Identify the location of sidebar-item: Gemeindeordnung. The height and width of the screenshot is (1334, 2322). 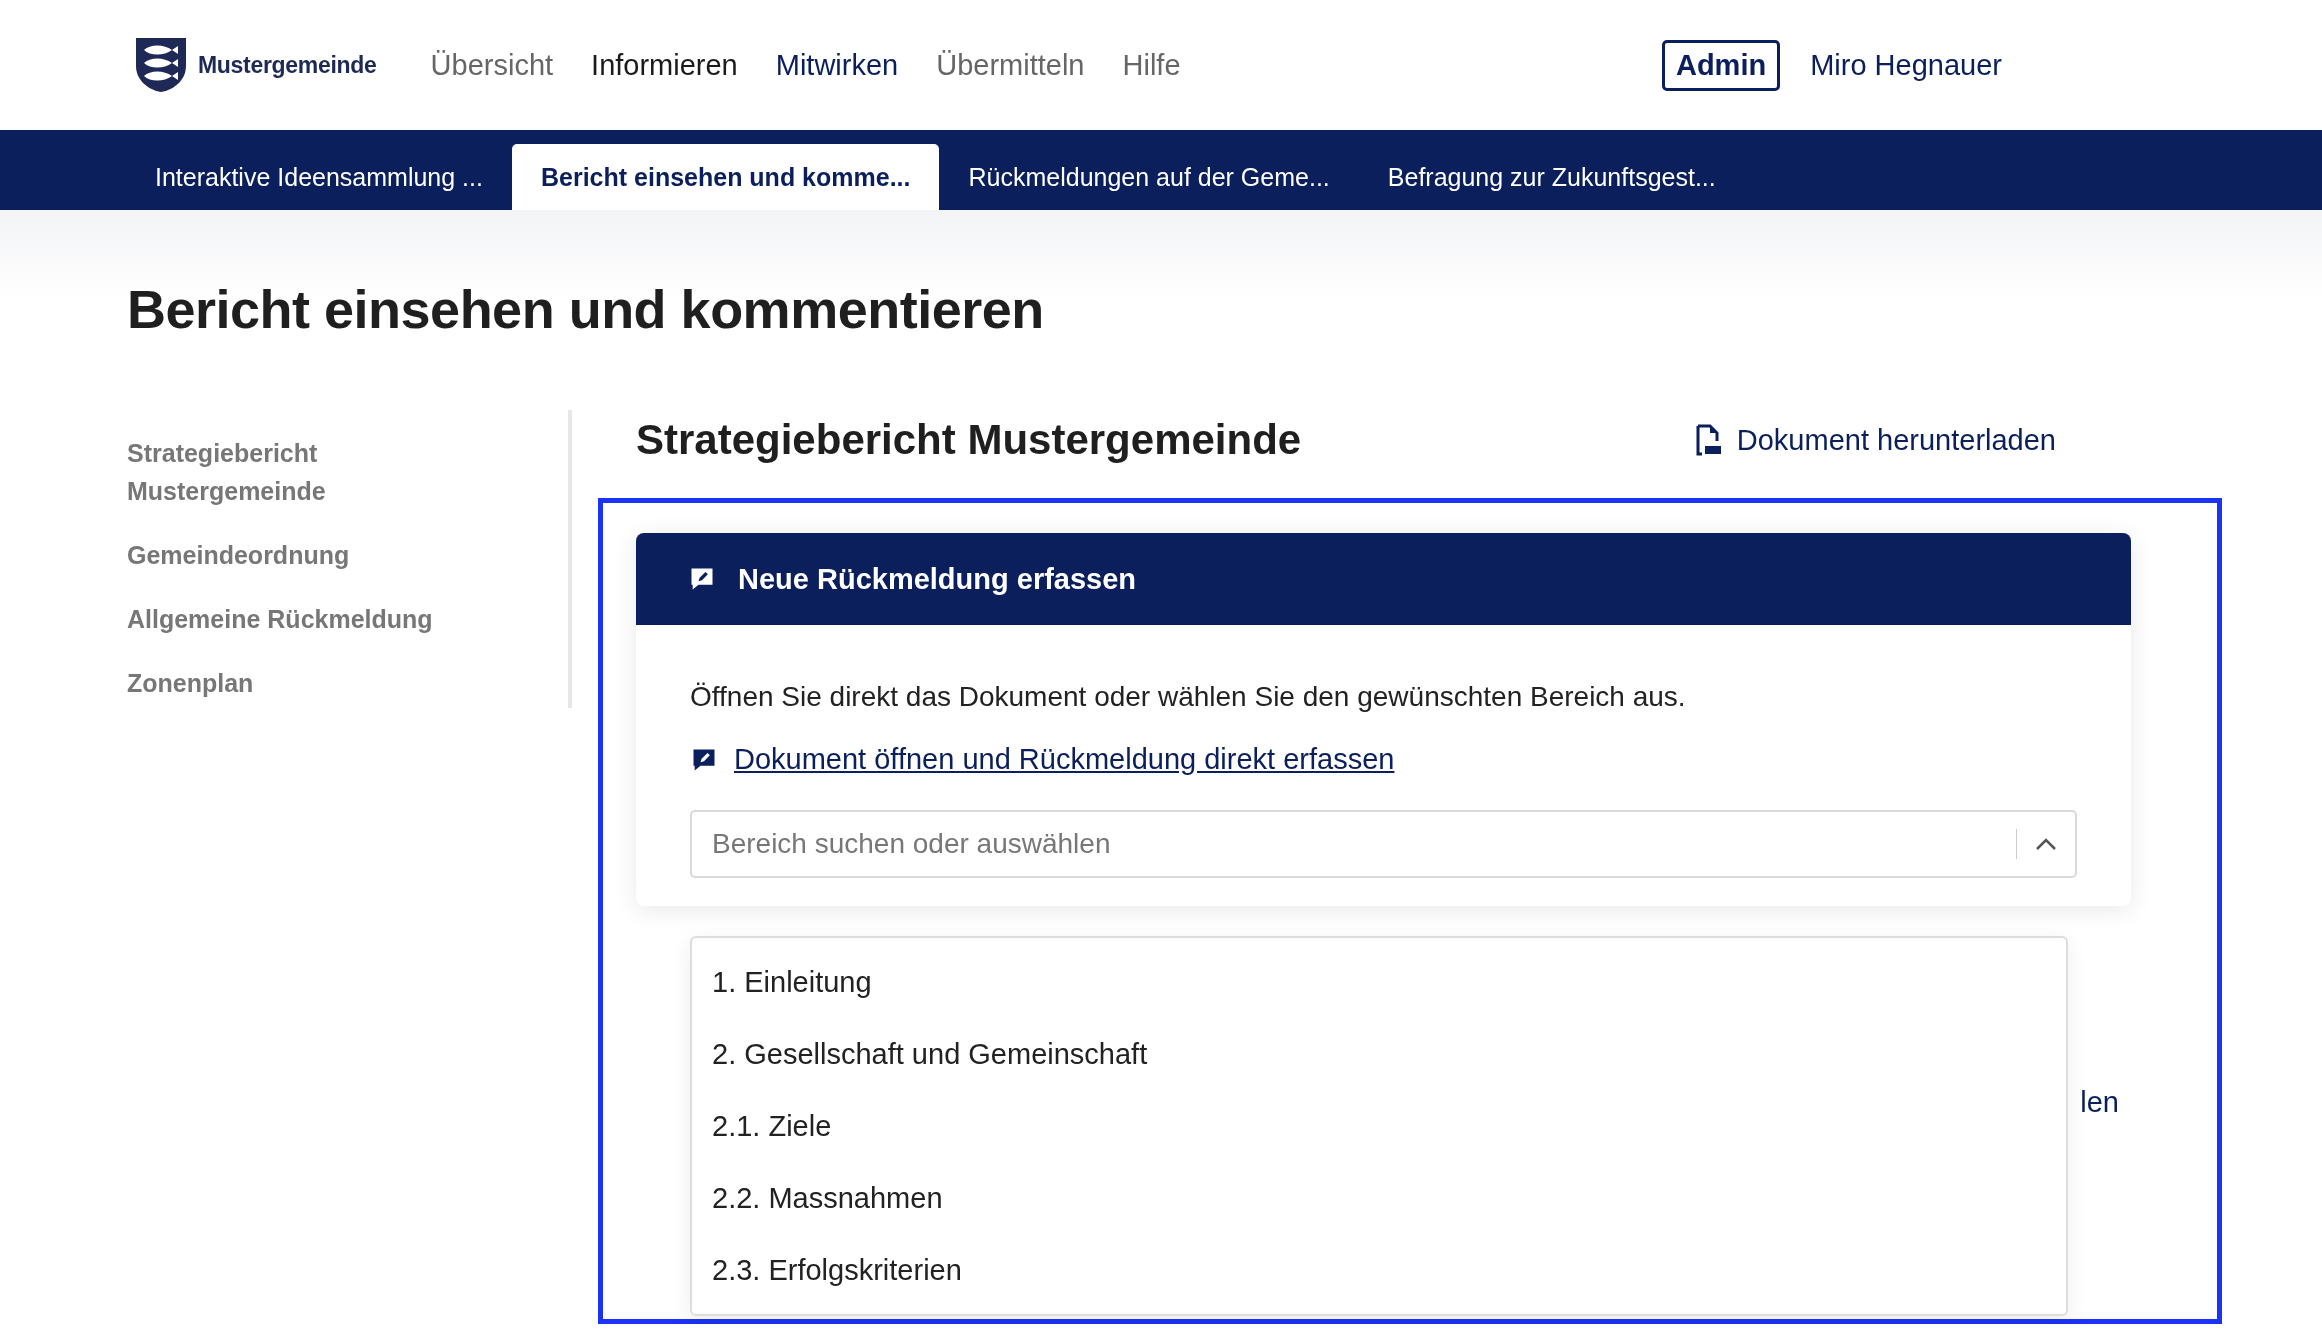
(292, 555).